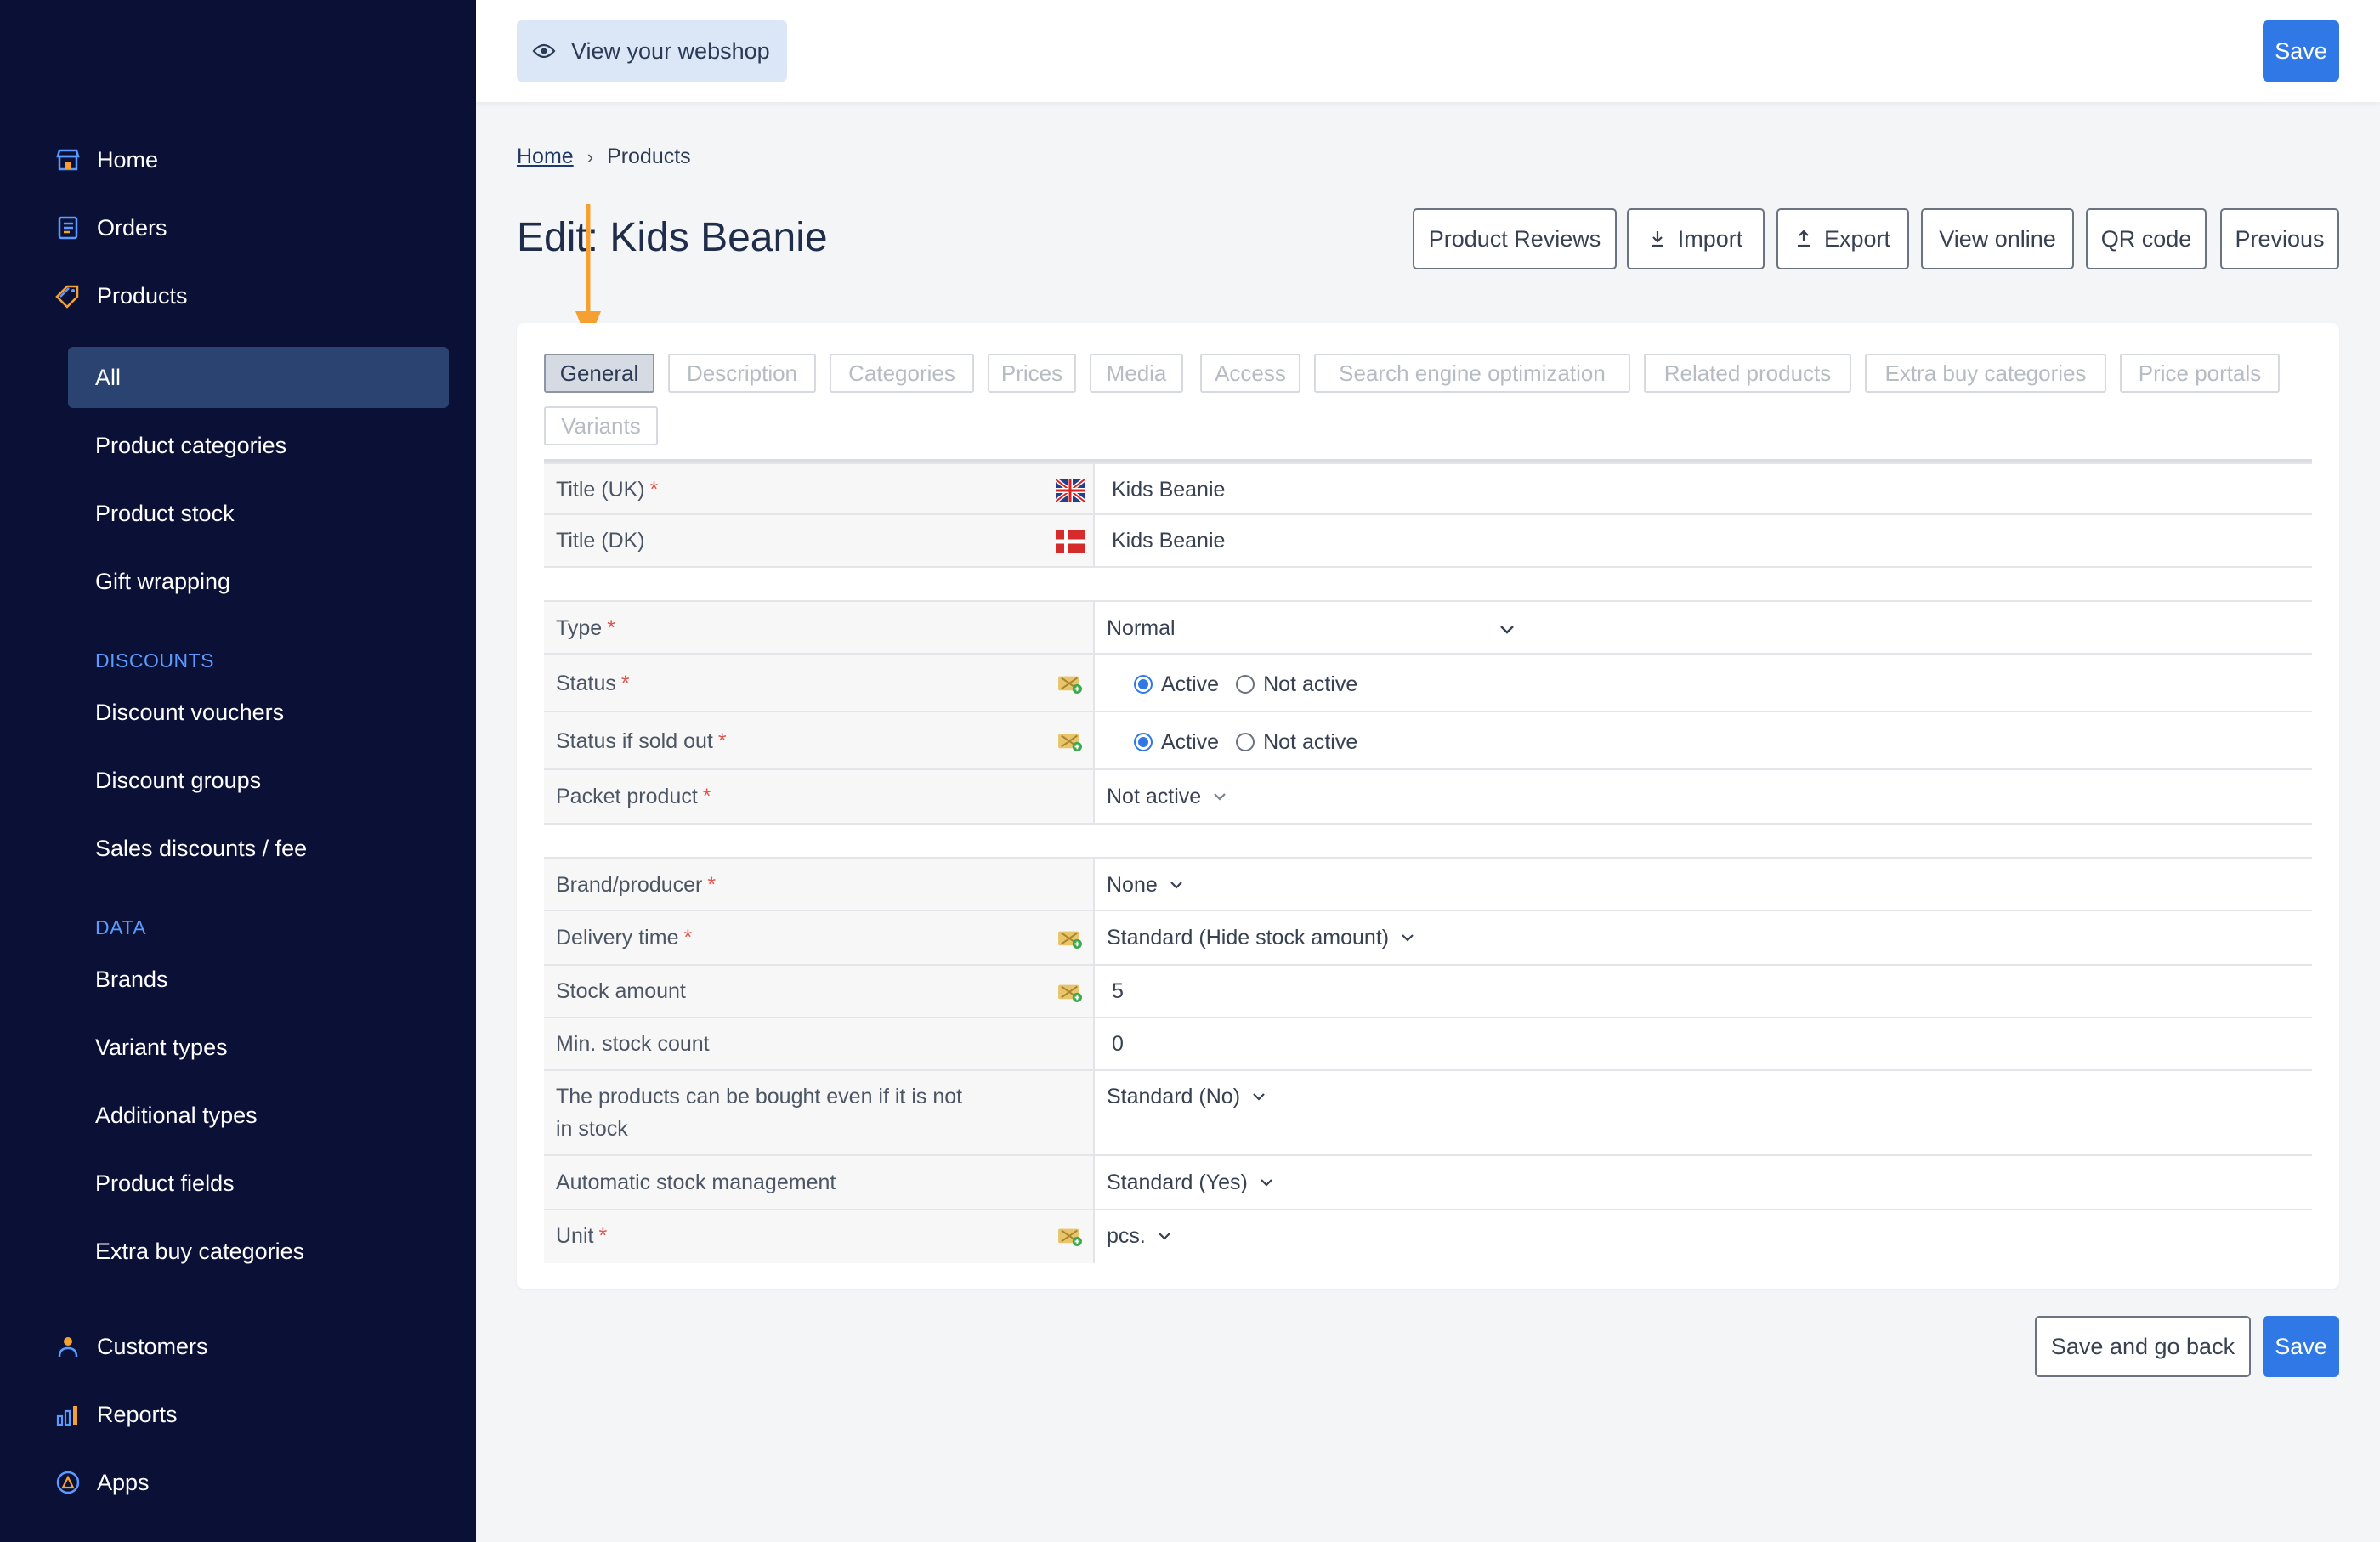  I want to click on nav-orders-label: Orders, so click(132, 227).